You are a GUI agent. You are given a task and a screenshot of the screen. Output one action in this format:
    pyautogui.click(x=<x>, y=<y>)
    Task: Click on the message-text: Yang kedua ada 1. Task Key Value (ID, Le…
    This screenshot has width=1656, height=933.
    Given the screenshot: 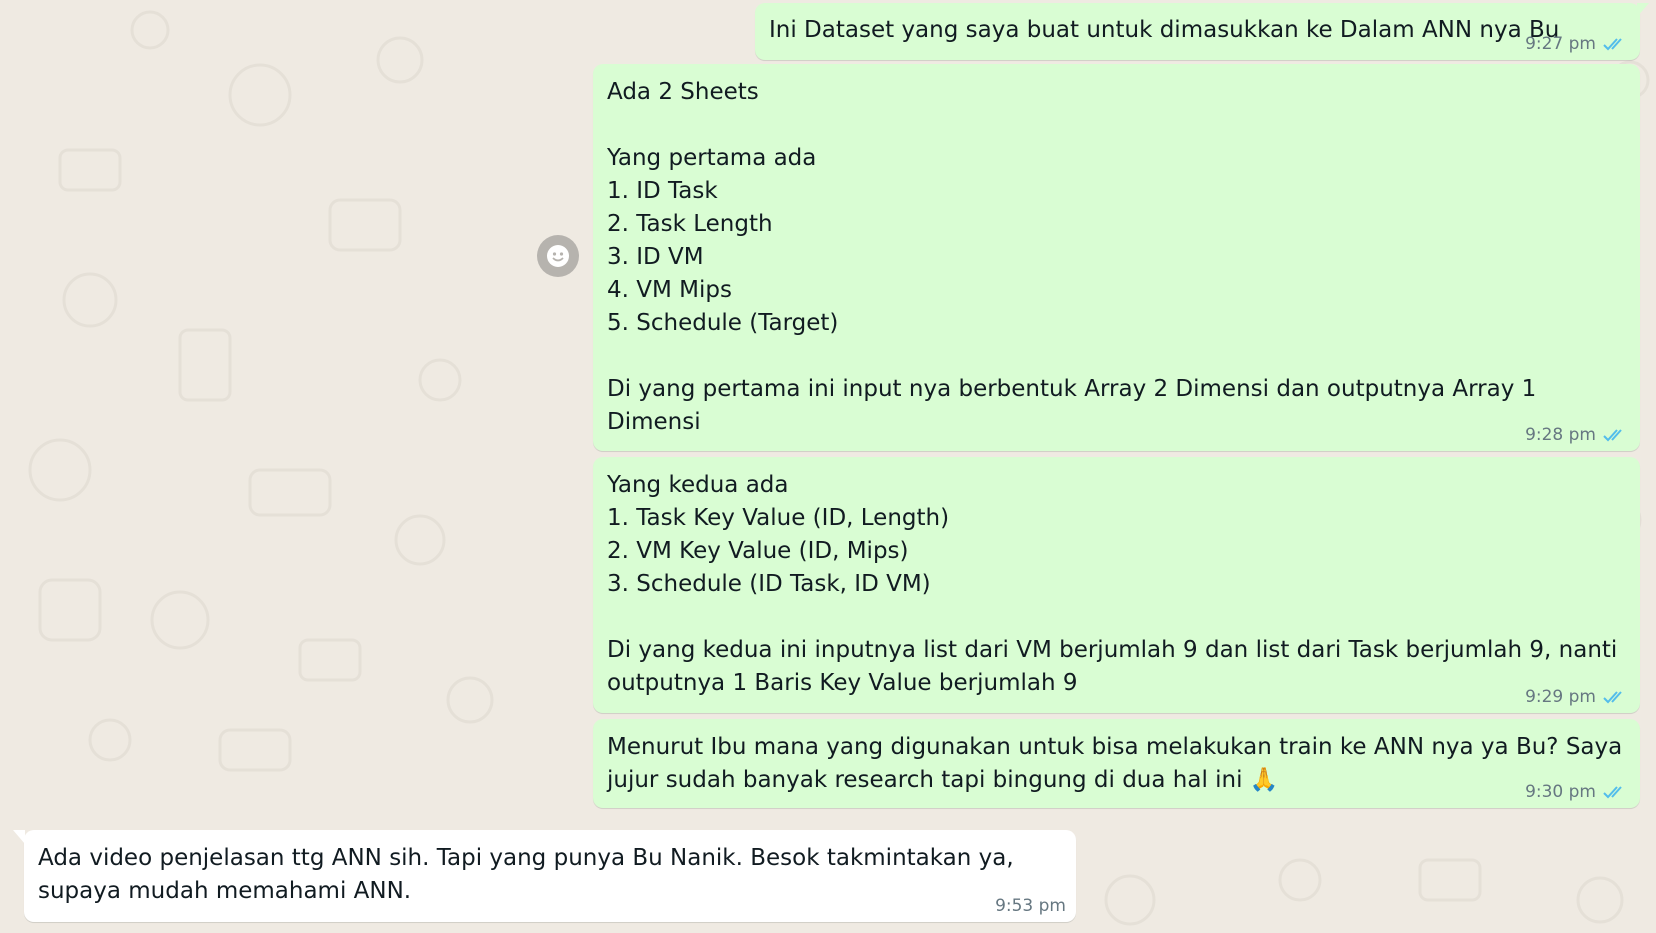 What is the action you would take?
    pyautogui.click(x=1112, y=584)
    